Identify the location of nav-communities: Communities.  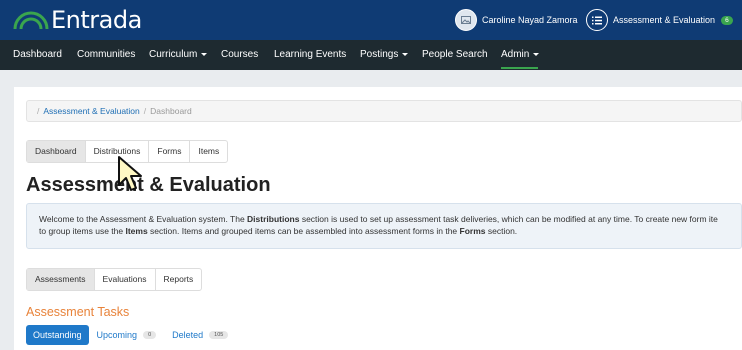
(106, 55).